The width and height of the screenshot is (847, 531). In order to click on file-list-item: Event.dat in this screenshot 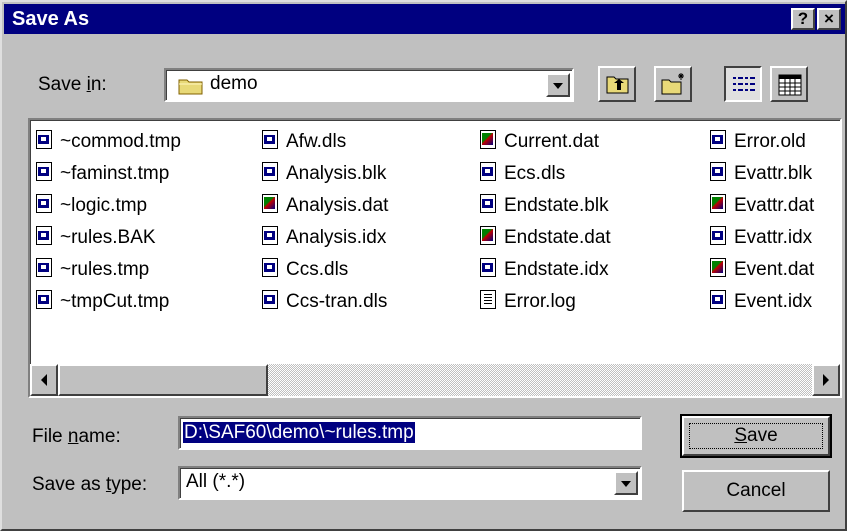, I will do `click(762, 270)`.